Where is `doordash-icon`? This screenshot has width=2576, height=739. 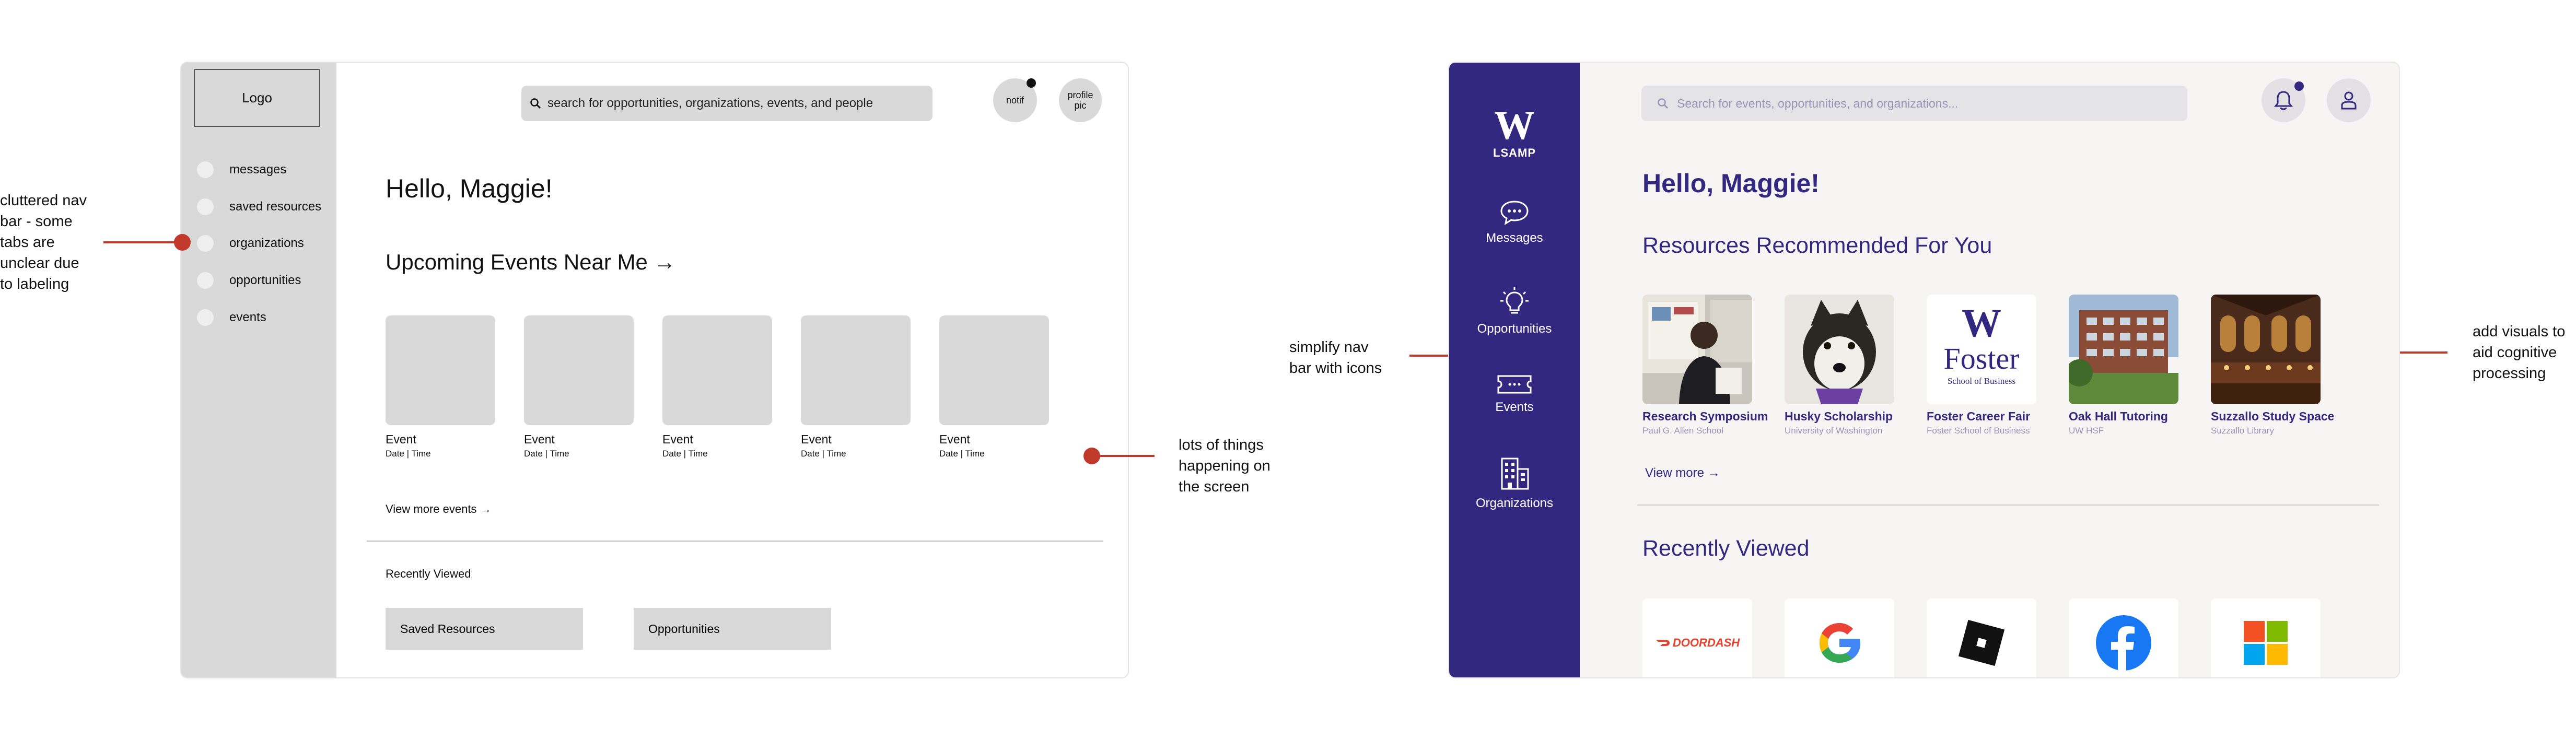
doordash-icon is located at coordinates (1663, 643).